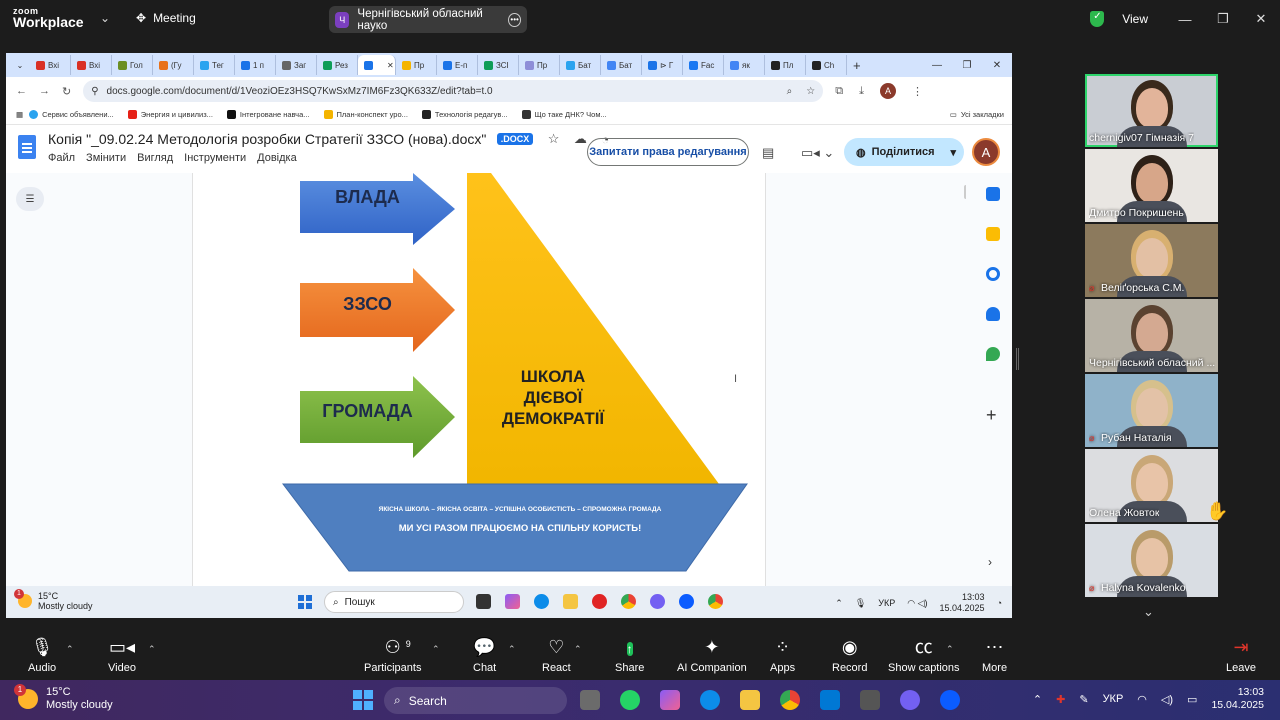 The height and width of the screenshot is (720, 1280). What do you see at coordinates (394, 602) in the screenshot?
I see `inner-search: ⌕ Пошук` at bounding box center [394, 602].